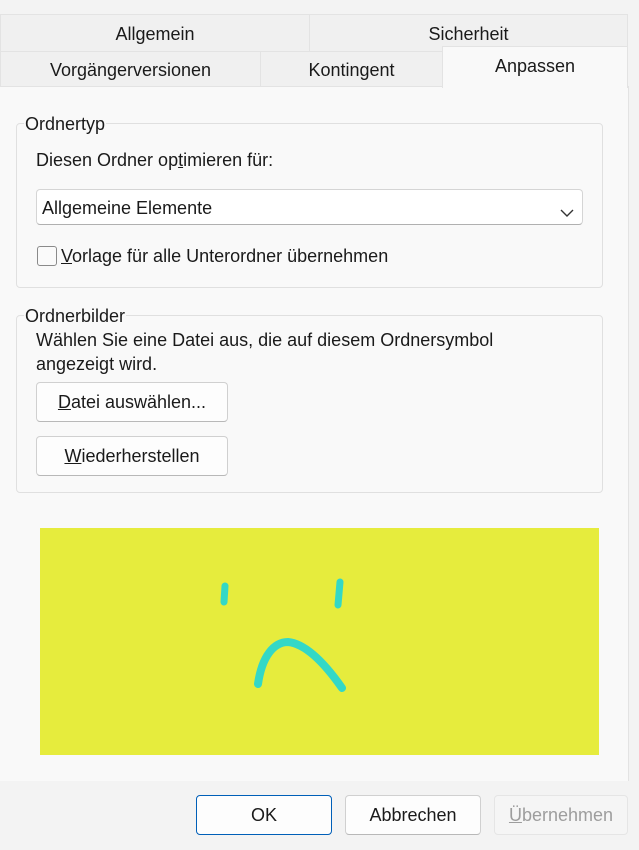 The image size is (639, 850). I want to click on apply-template-subfolders-mnemonic: V, so click(67, 256).